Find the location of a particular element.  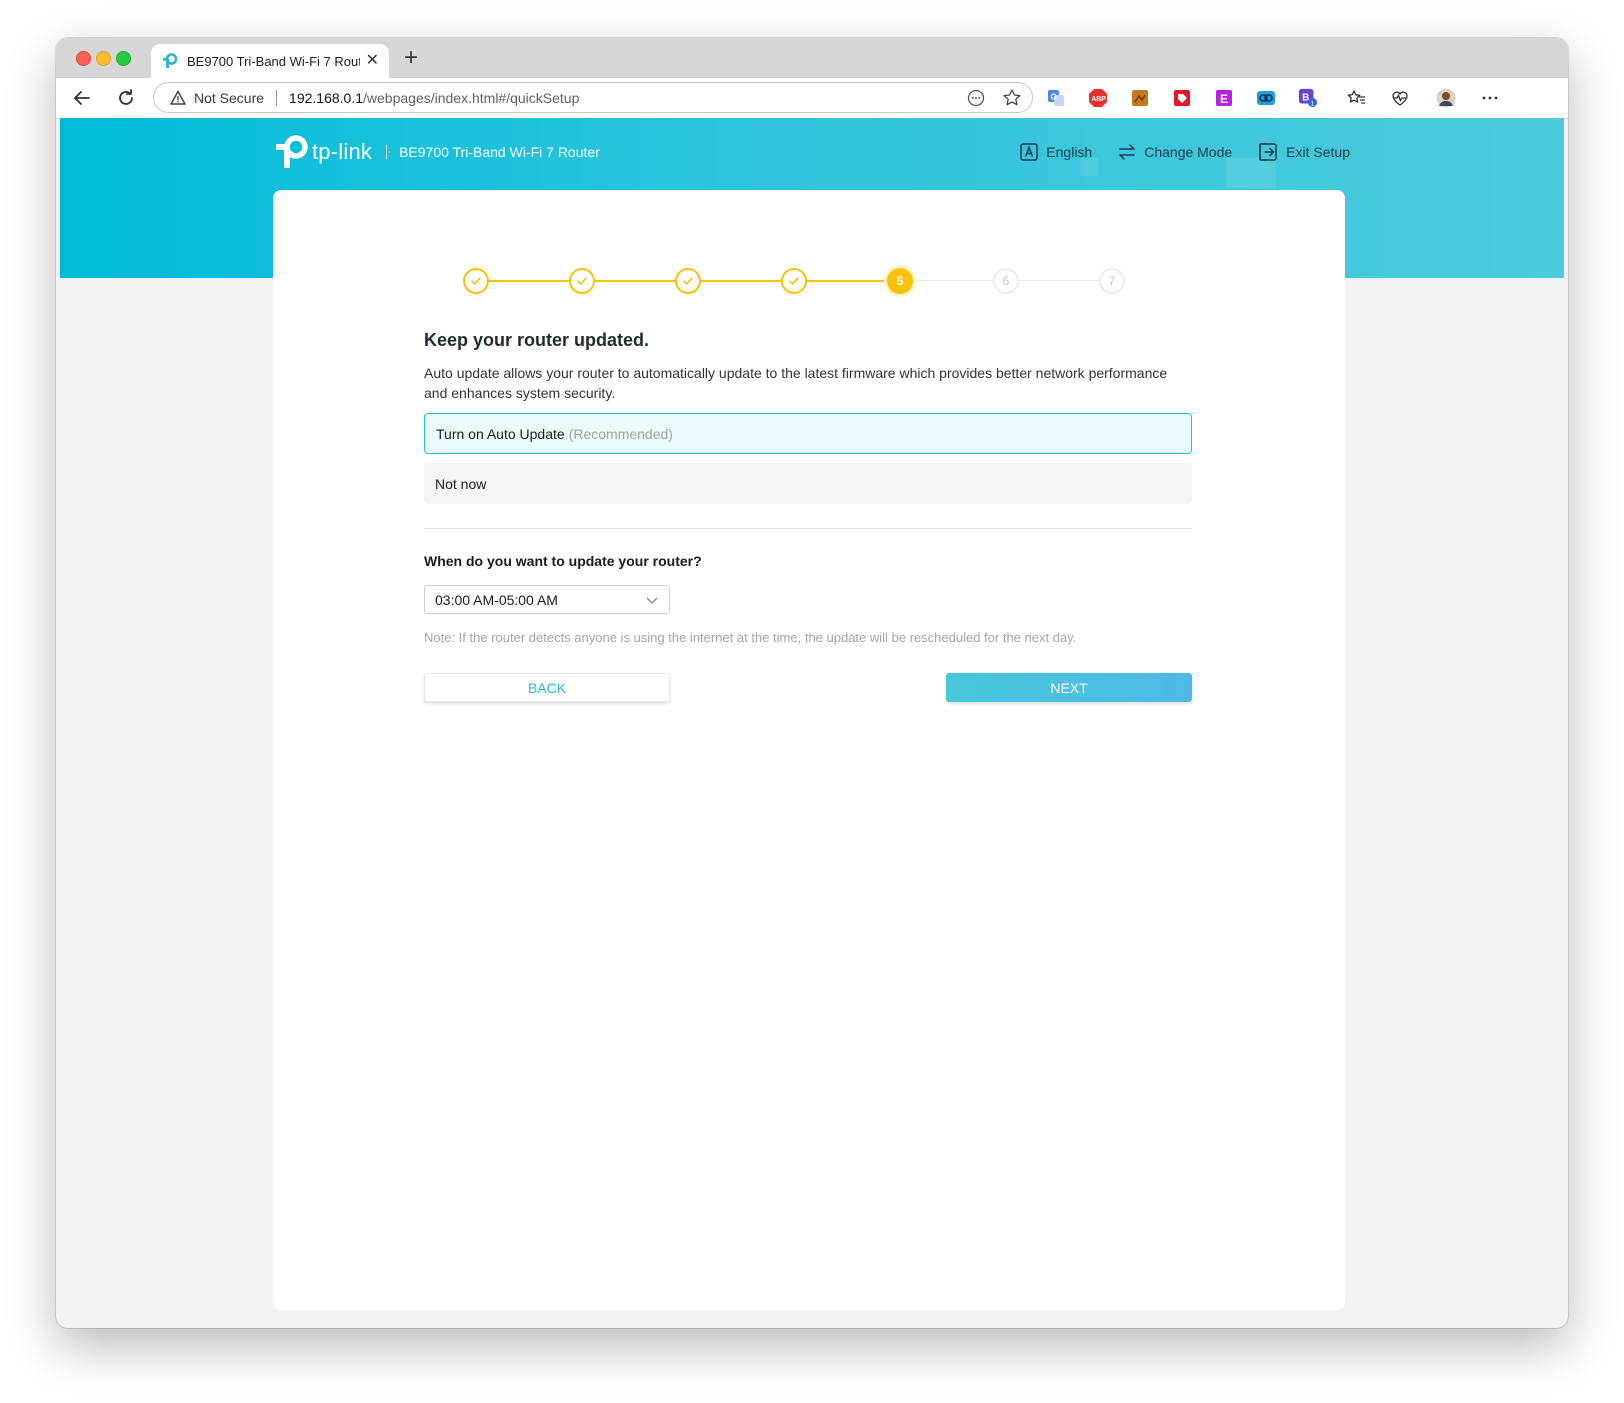

step-2-completed is located at coordinates (582, 281).